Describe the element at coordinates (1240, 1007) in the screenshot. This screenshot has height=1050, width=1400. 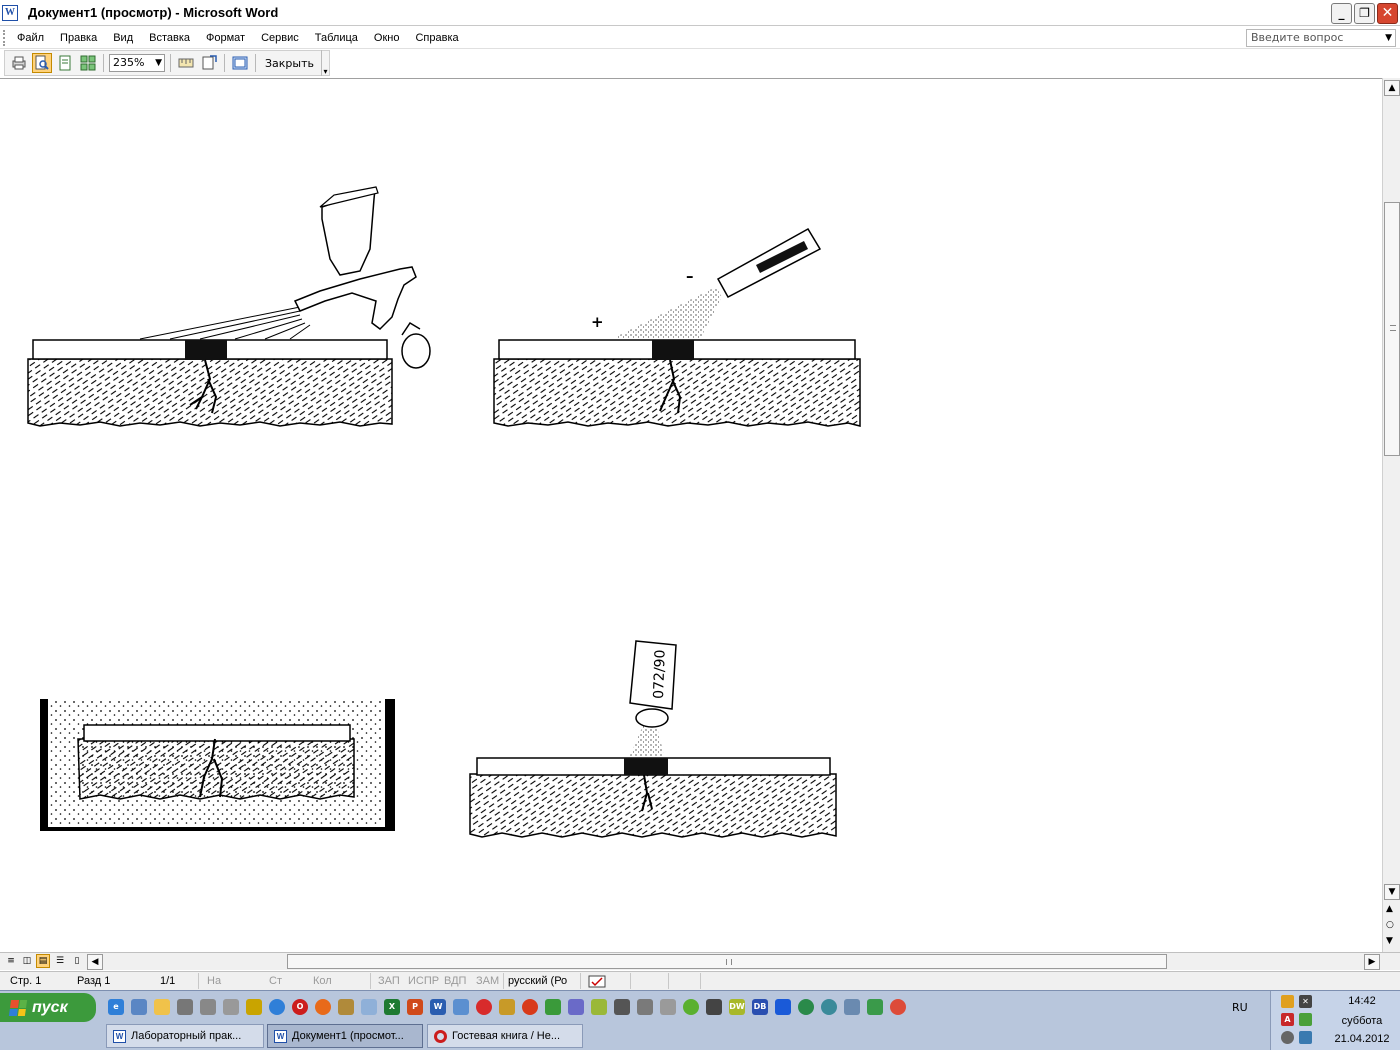
I see `language-indicator: RU` at that location.